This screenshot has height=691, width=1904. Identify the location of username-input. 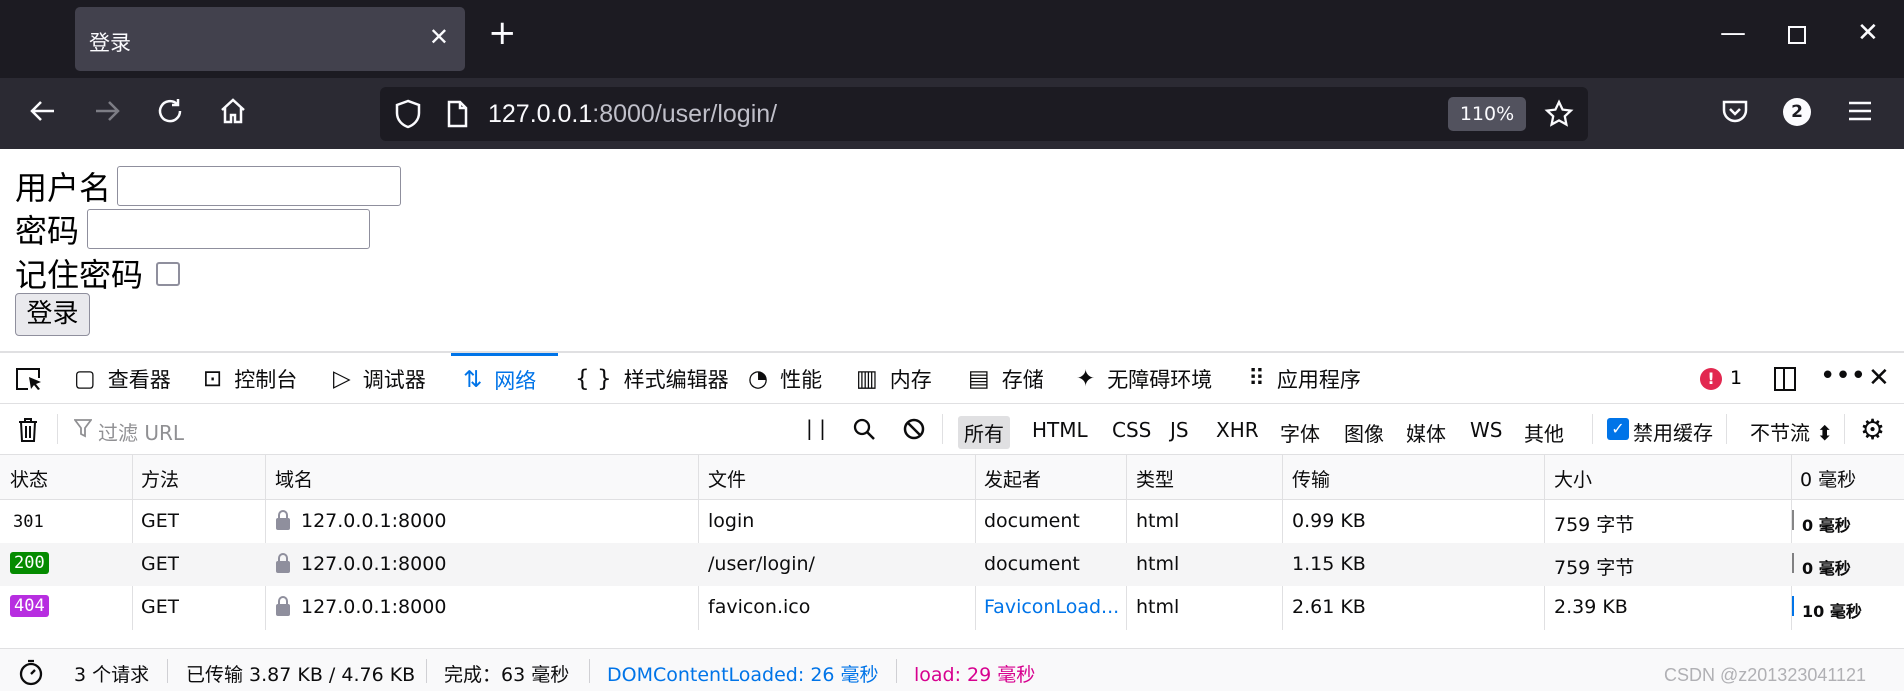
(259, 186).